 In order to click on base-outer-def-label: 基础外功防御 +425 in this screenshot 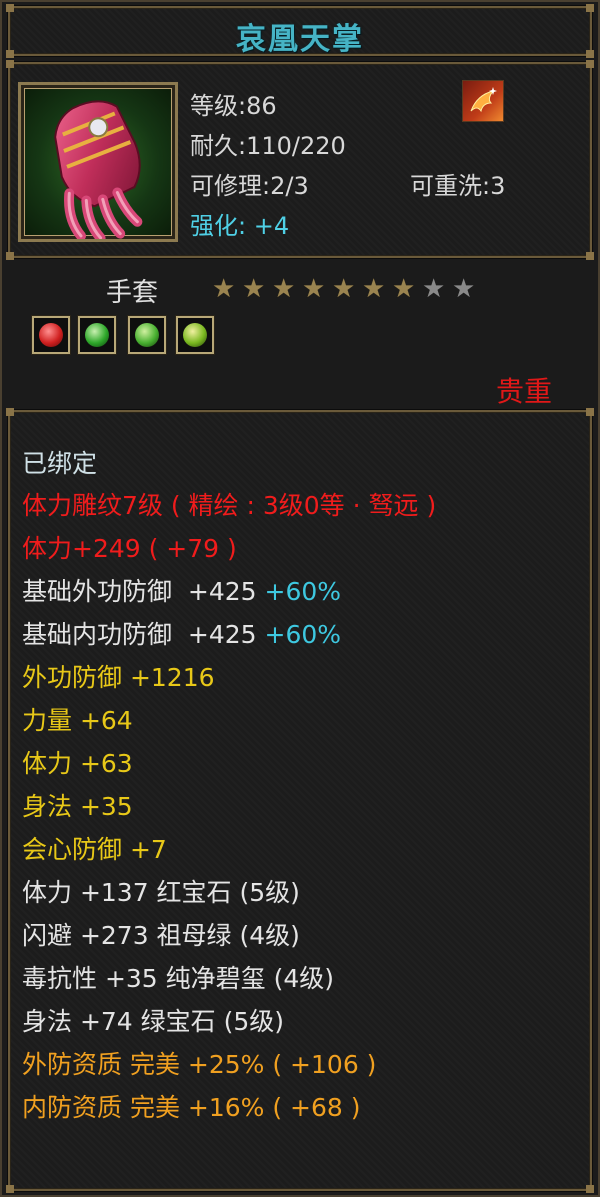, I will do `click(143, 591)`.